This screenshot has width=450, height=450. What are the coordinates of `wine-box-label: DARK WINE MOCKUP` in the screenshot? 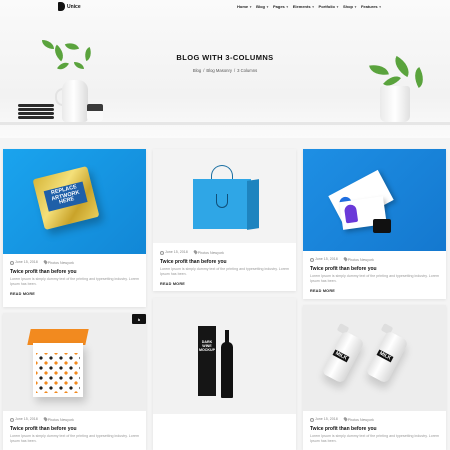 It's located at (207, 346).